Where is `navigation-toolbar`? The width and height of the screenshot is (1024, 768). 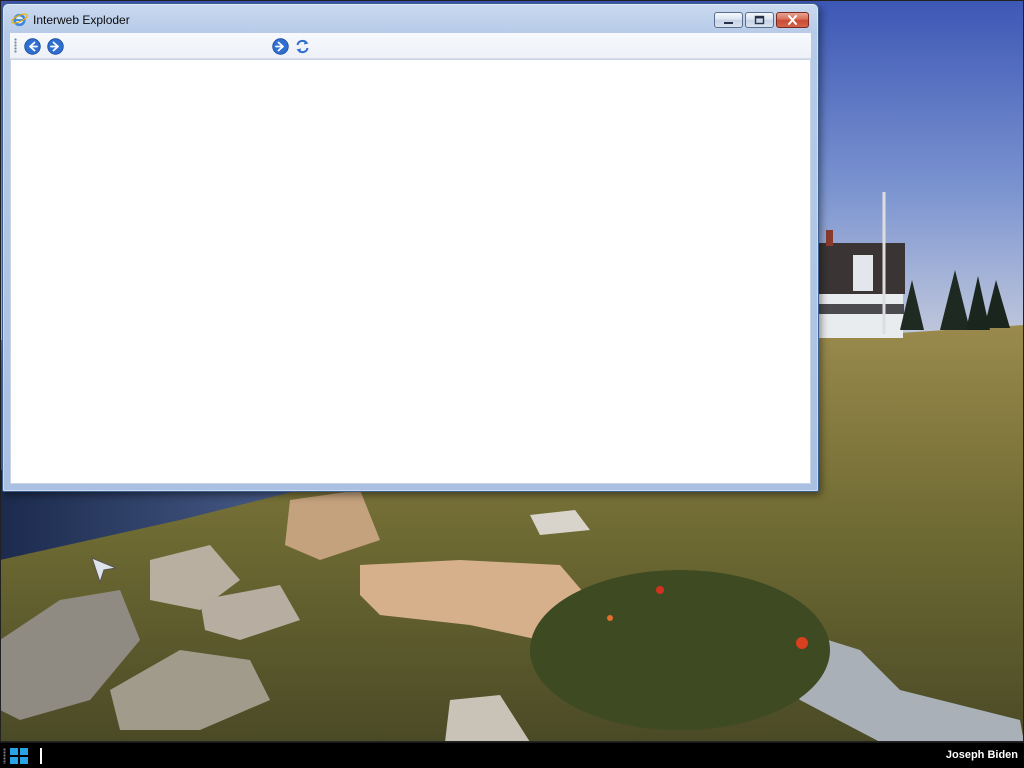 navigation-toolbar is located at coordinates (410, 46).